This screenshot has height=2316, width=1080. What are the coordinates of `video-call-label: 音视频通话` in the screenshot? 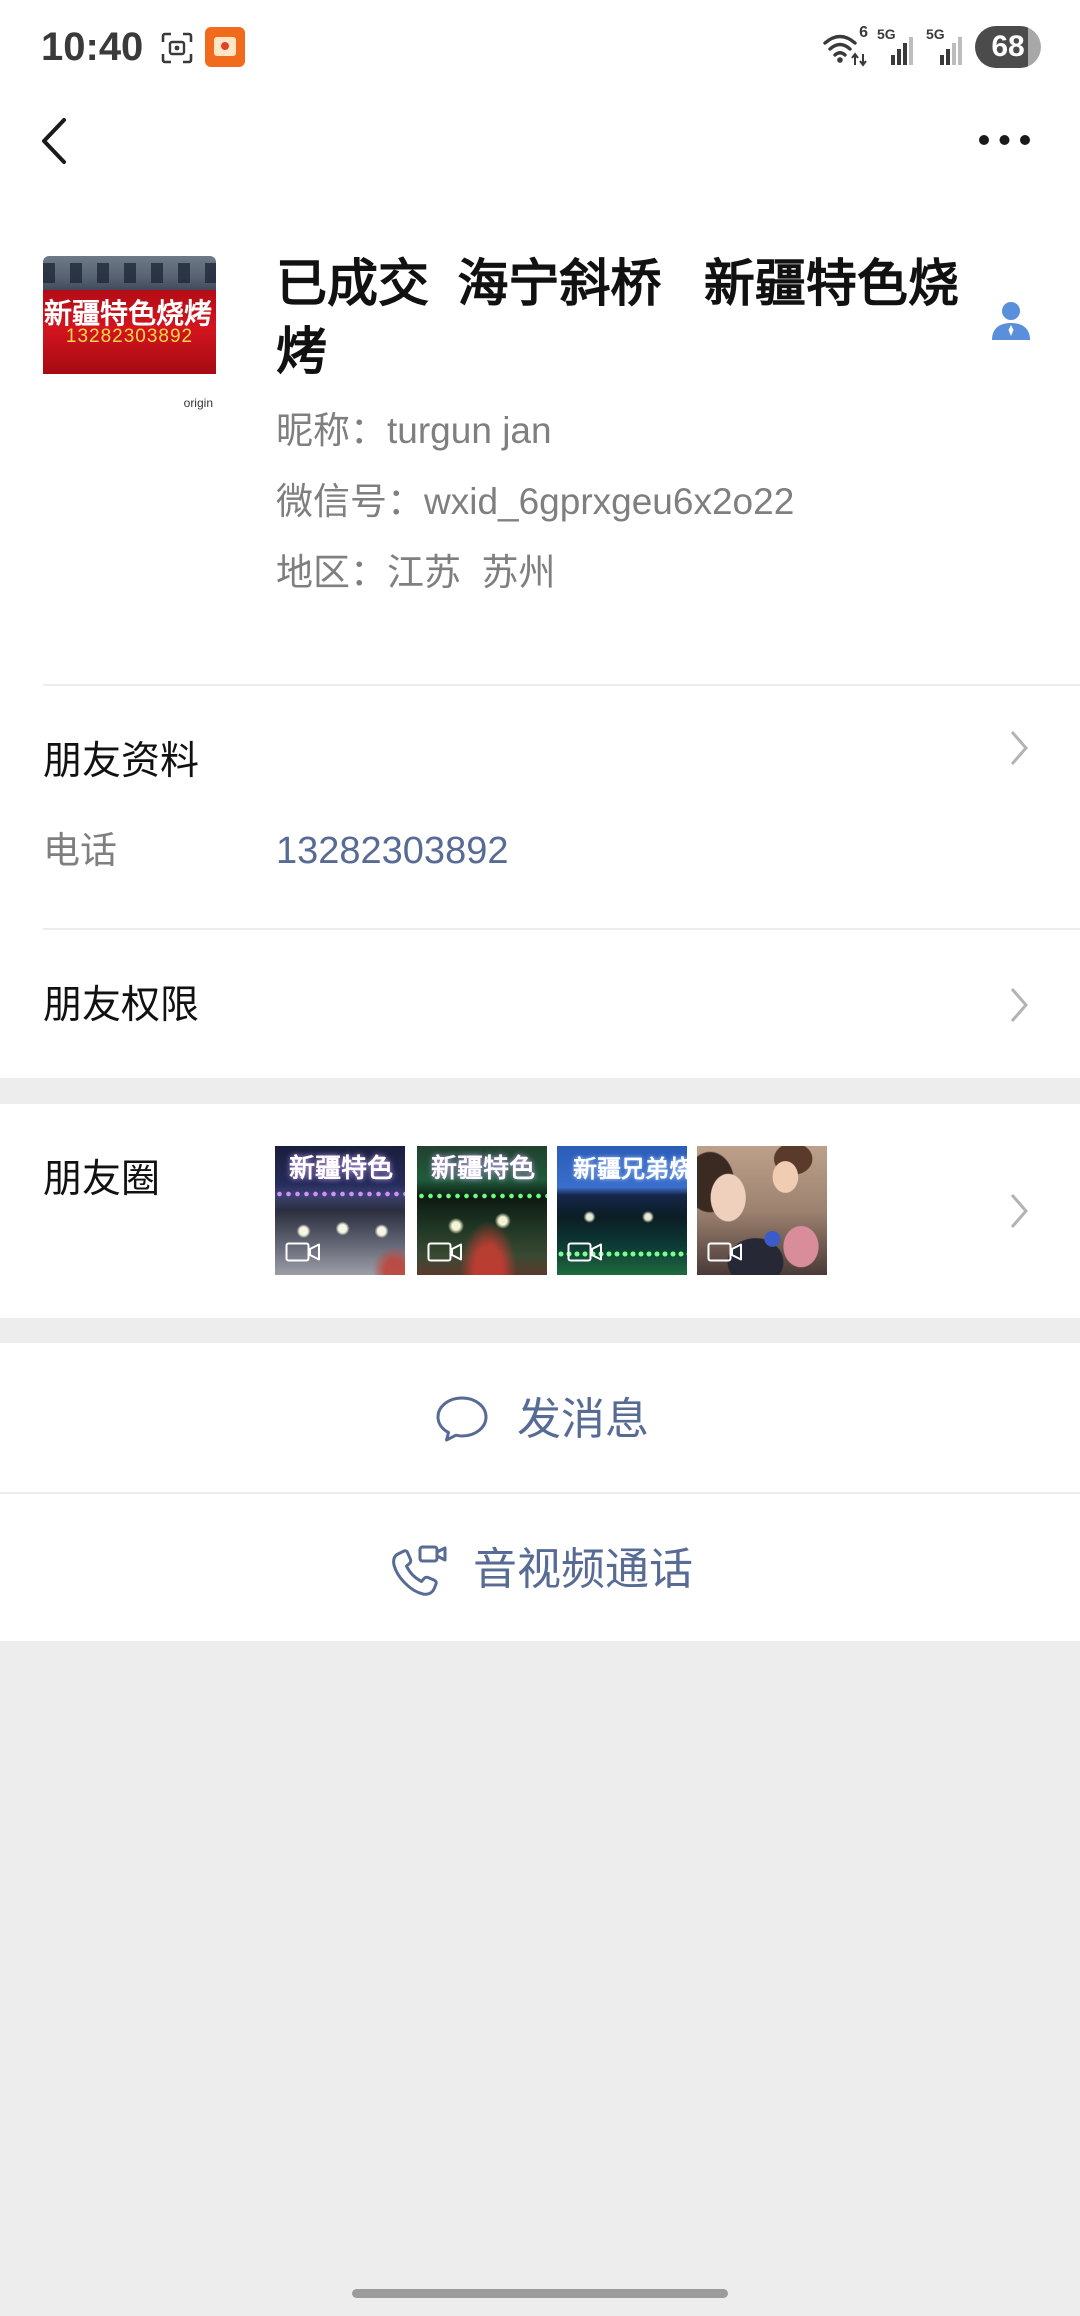 It's located at (583, 1569).